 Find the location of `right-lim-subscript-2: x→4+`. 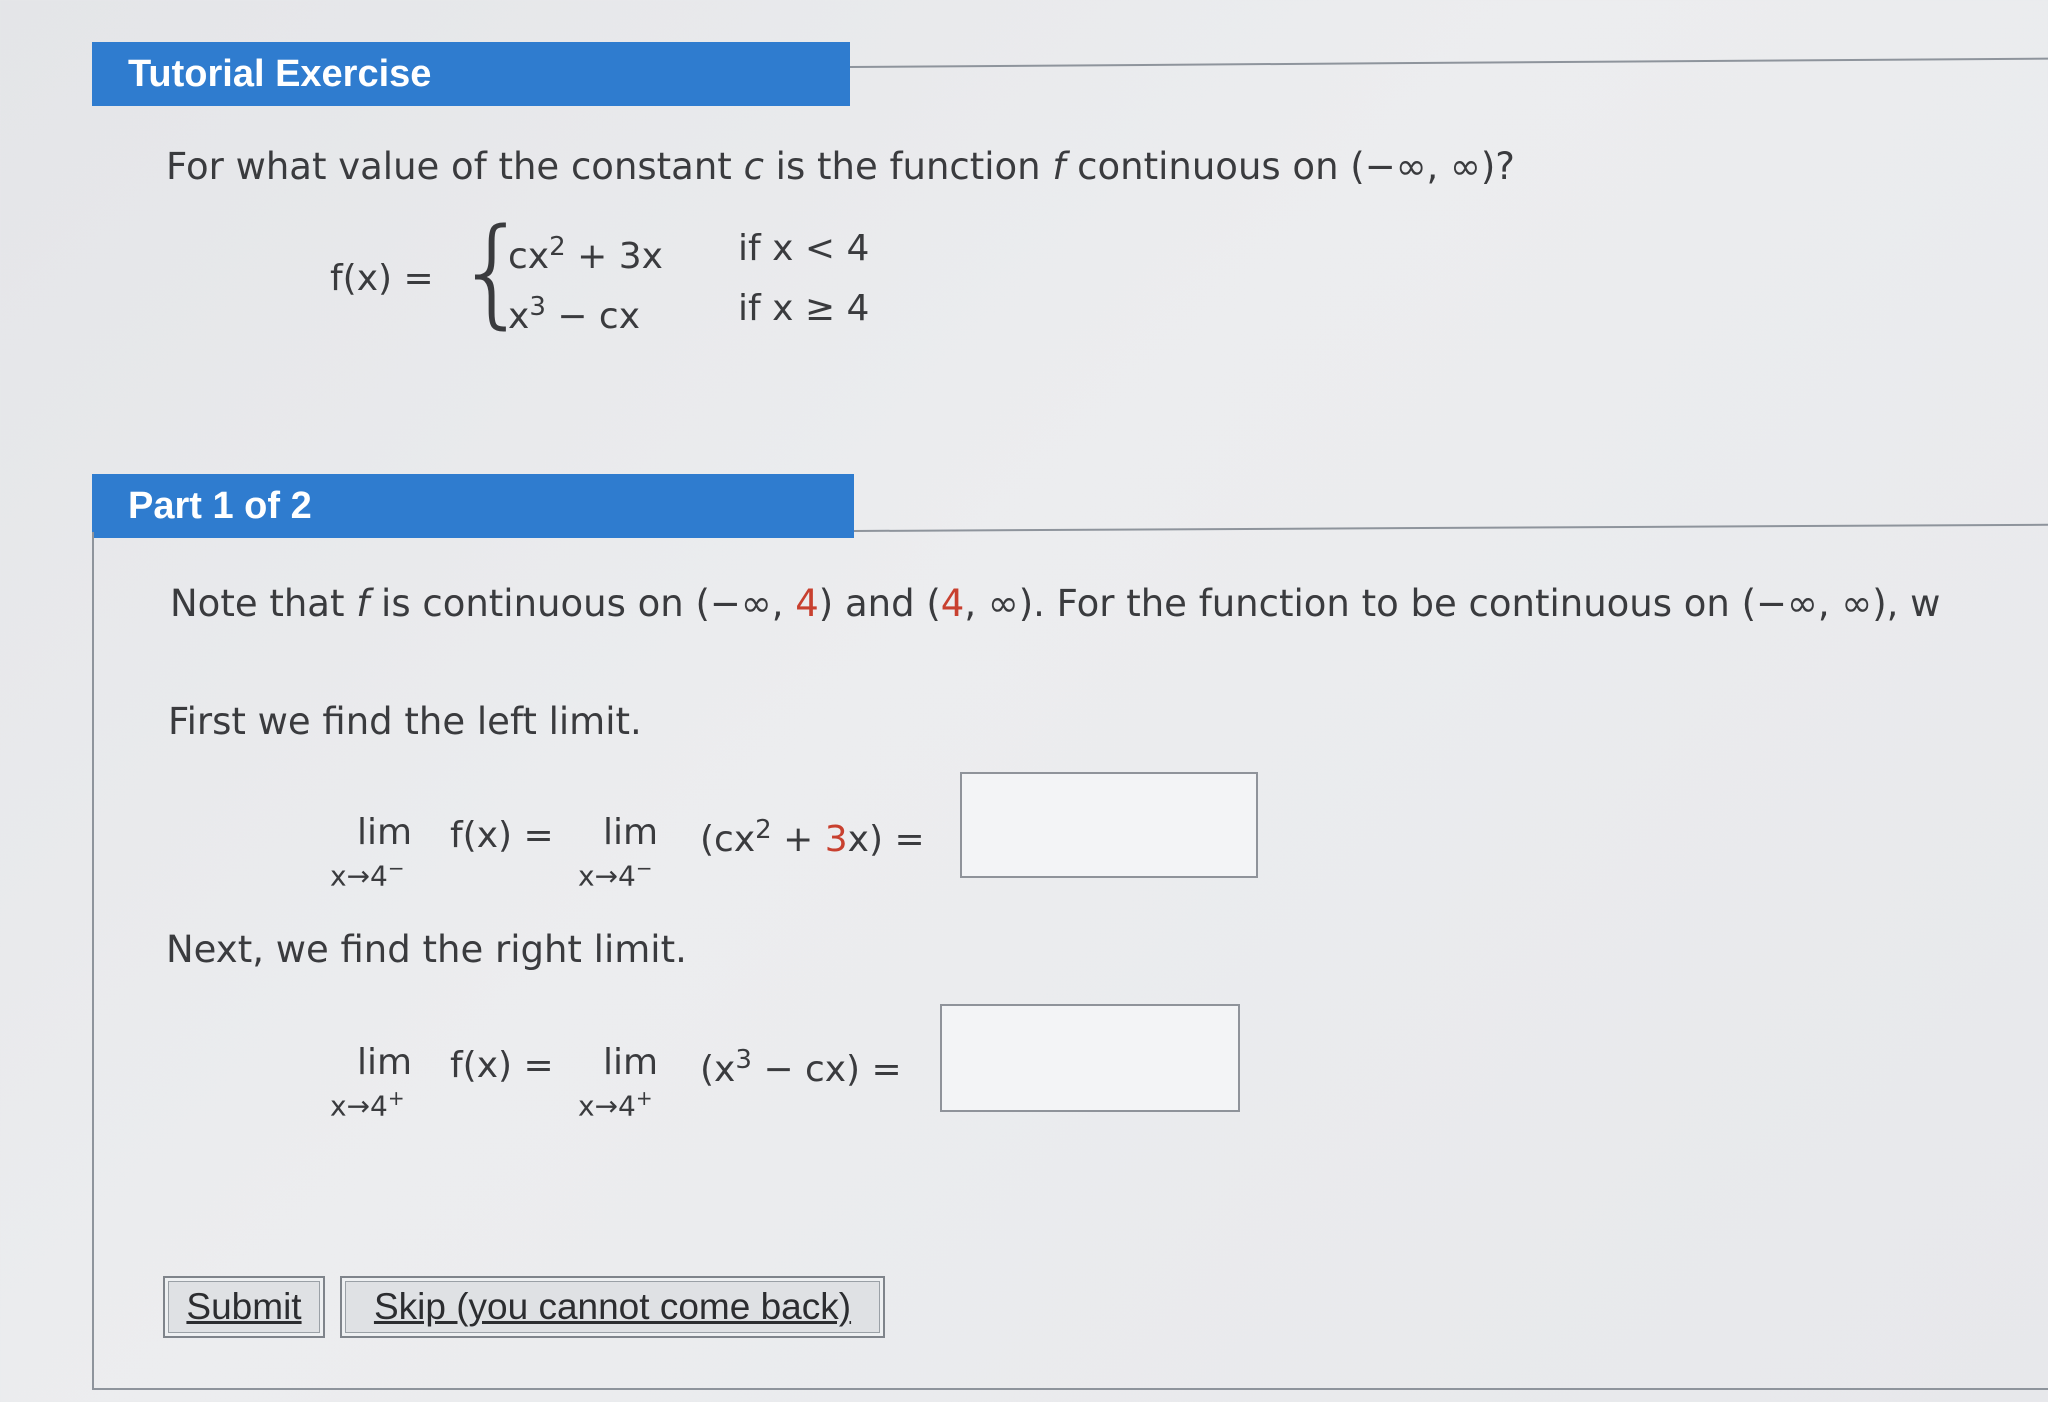

right-lim-subscript-2: x→4+ is located at coordinates (615, 1104).